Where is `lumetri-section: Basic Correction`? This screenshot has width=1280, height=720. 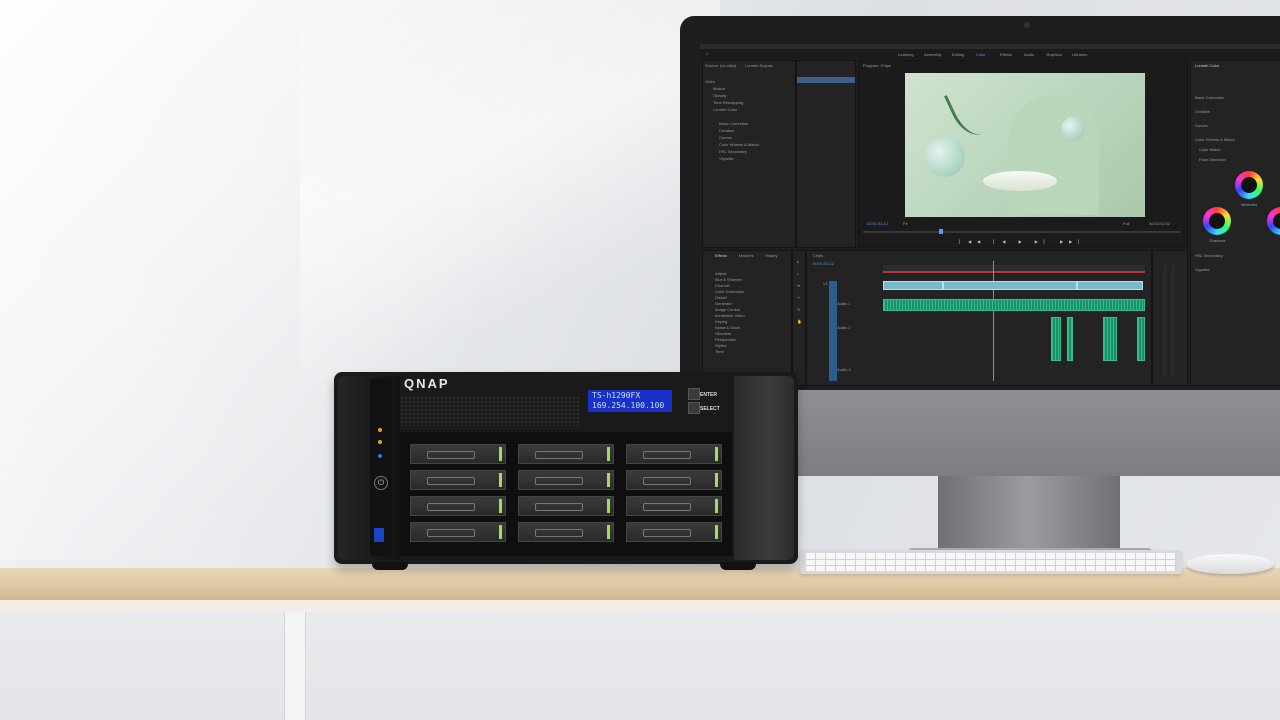
lumetri-section: Basic Correction is located at coordinates (1209, 97).